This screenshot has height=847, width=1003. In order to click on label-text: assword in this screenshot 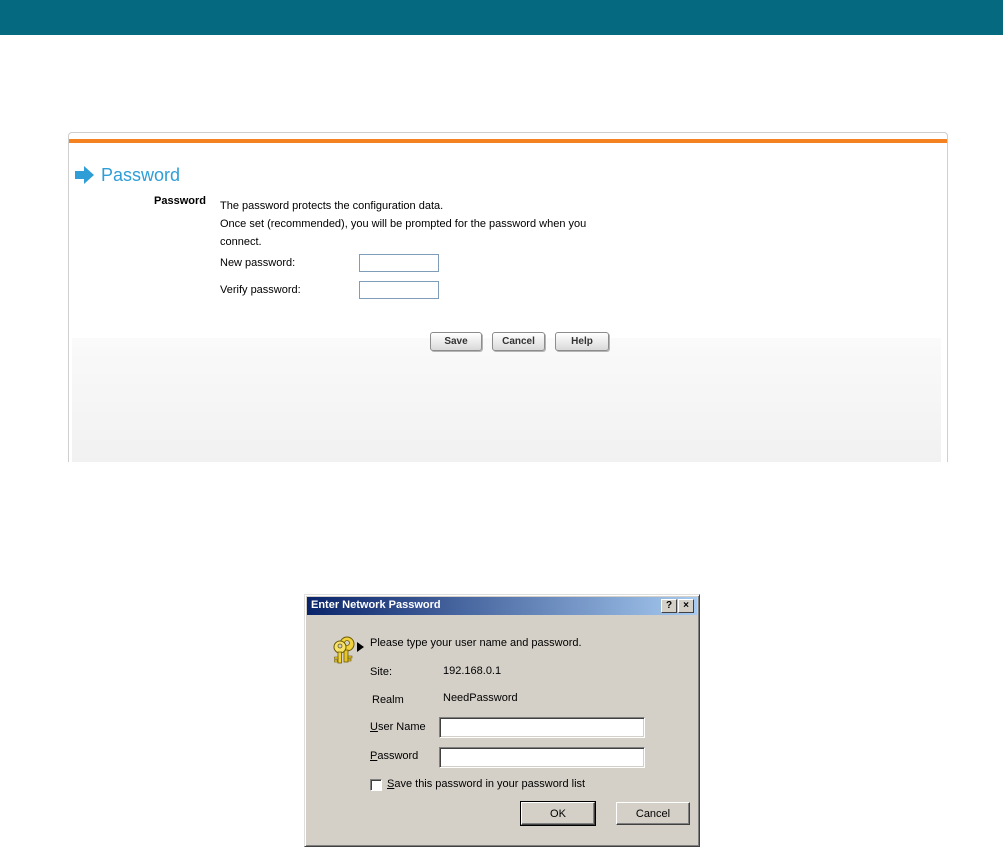, I will do `click(398, 756)`.